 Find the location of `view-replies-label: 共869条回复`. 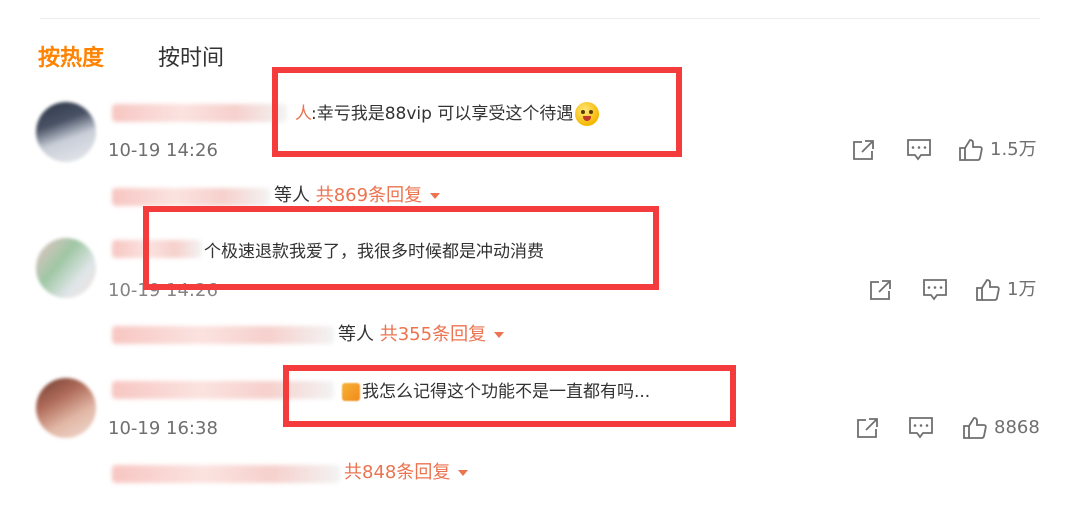

view-replies-label: 共869条回复 is located at coordinates (369, 195).